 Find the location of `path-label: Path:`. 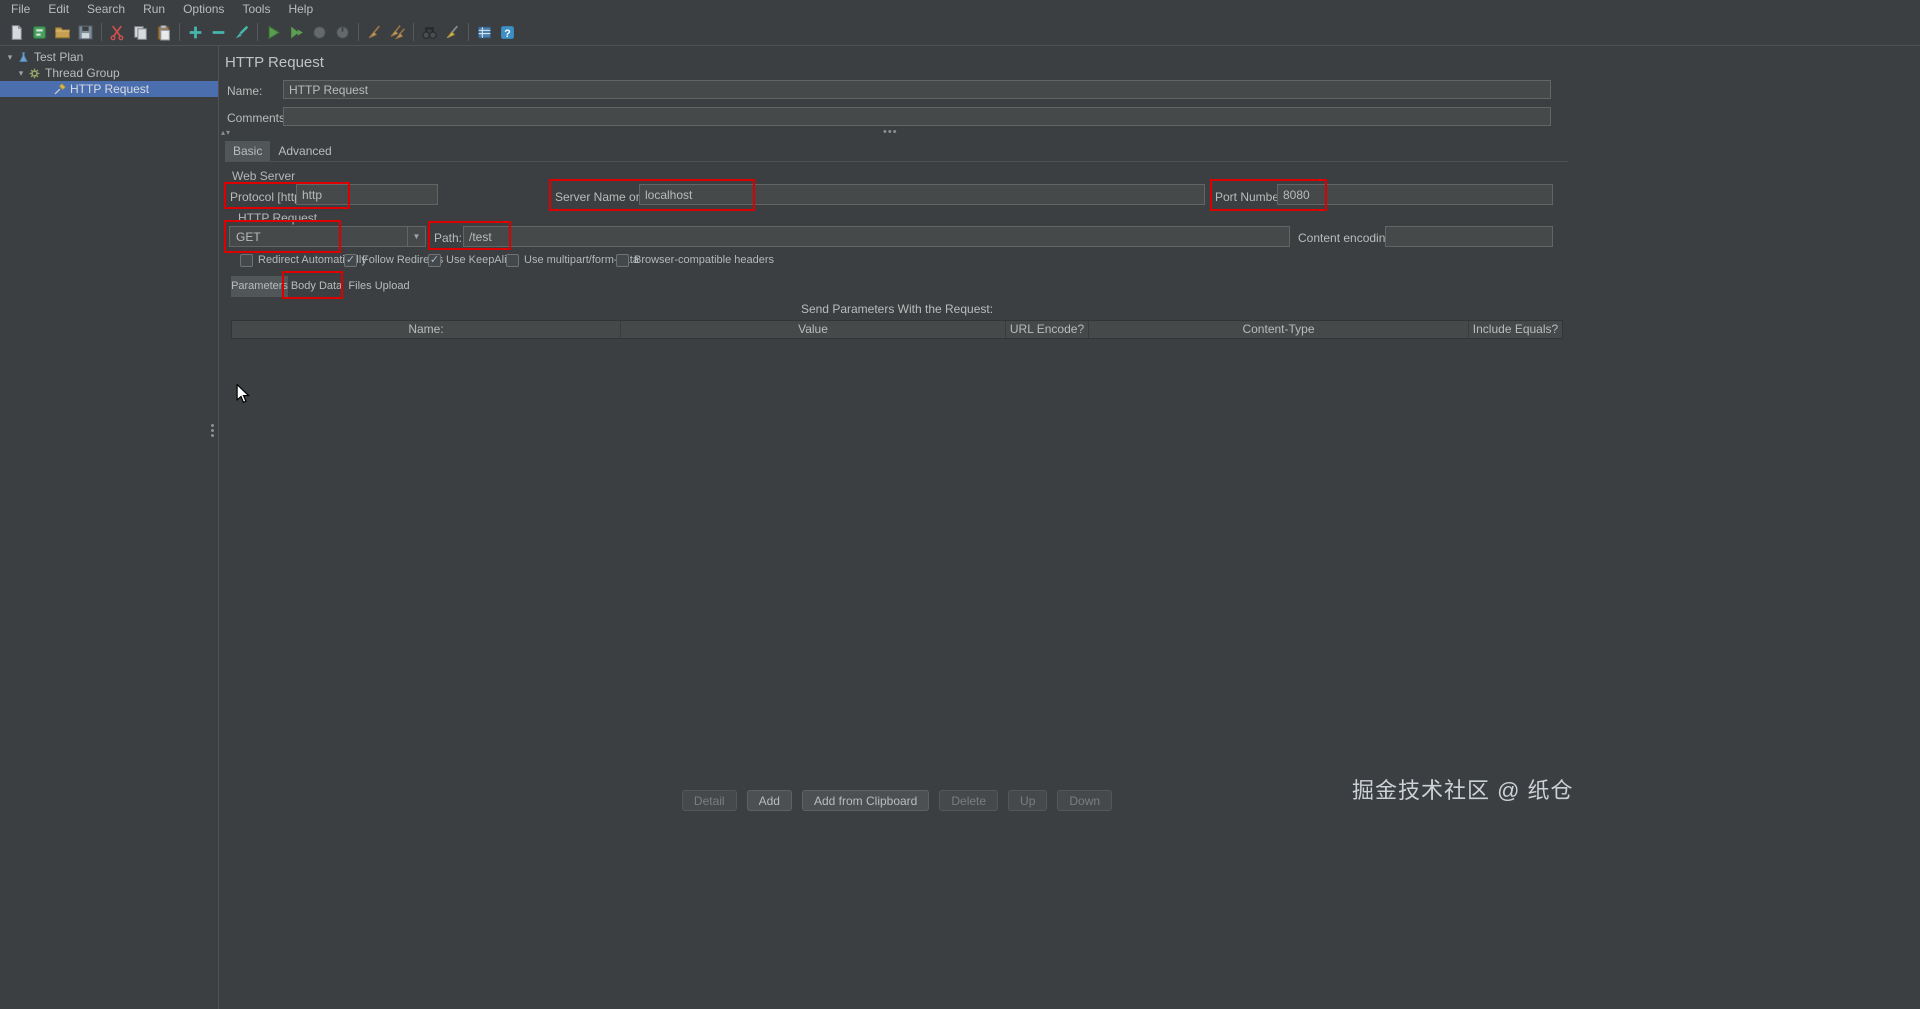

path-label: Path: is located at coordinates (448, 238).